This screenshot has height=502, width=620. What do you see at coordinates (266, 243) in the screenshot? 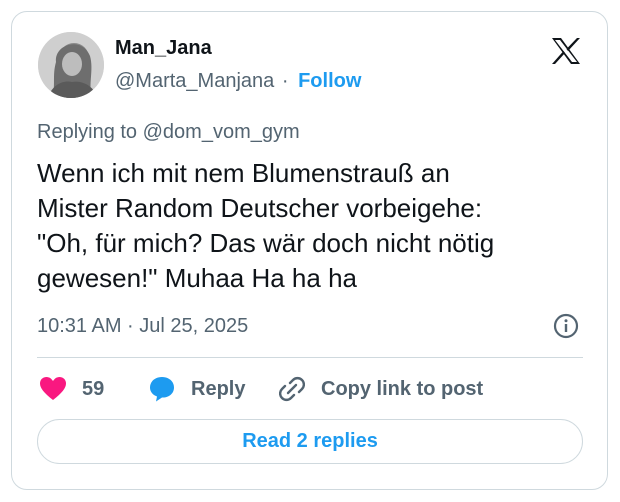
I see `post-text-line: "Oh, für mich? Das wär doch nicht nötig` at bounding box center [266, 243].